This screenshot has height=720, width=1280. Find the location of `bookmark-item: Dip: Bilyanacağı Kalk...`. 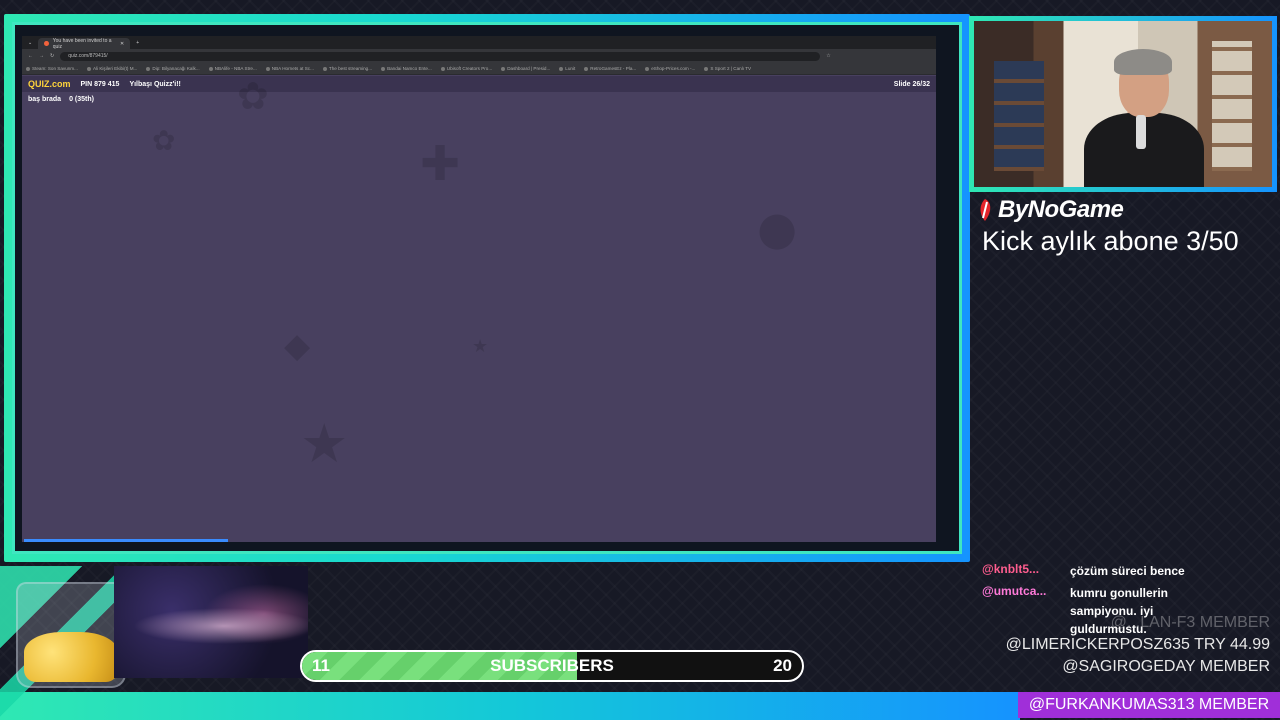

bookmark-item: Dip: Bilyanacağı Kalk... is located at coordinates (173, 68).